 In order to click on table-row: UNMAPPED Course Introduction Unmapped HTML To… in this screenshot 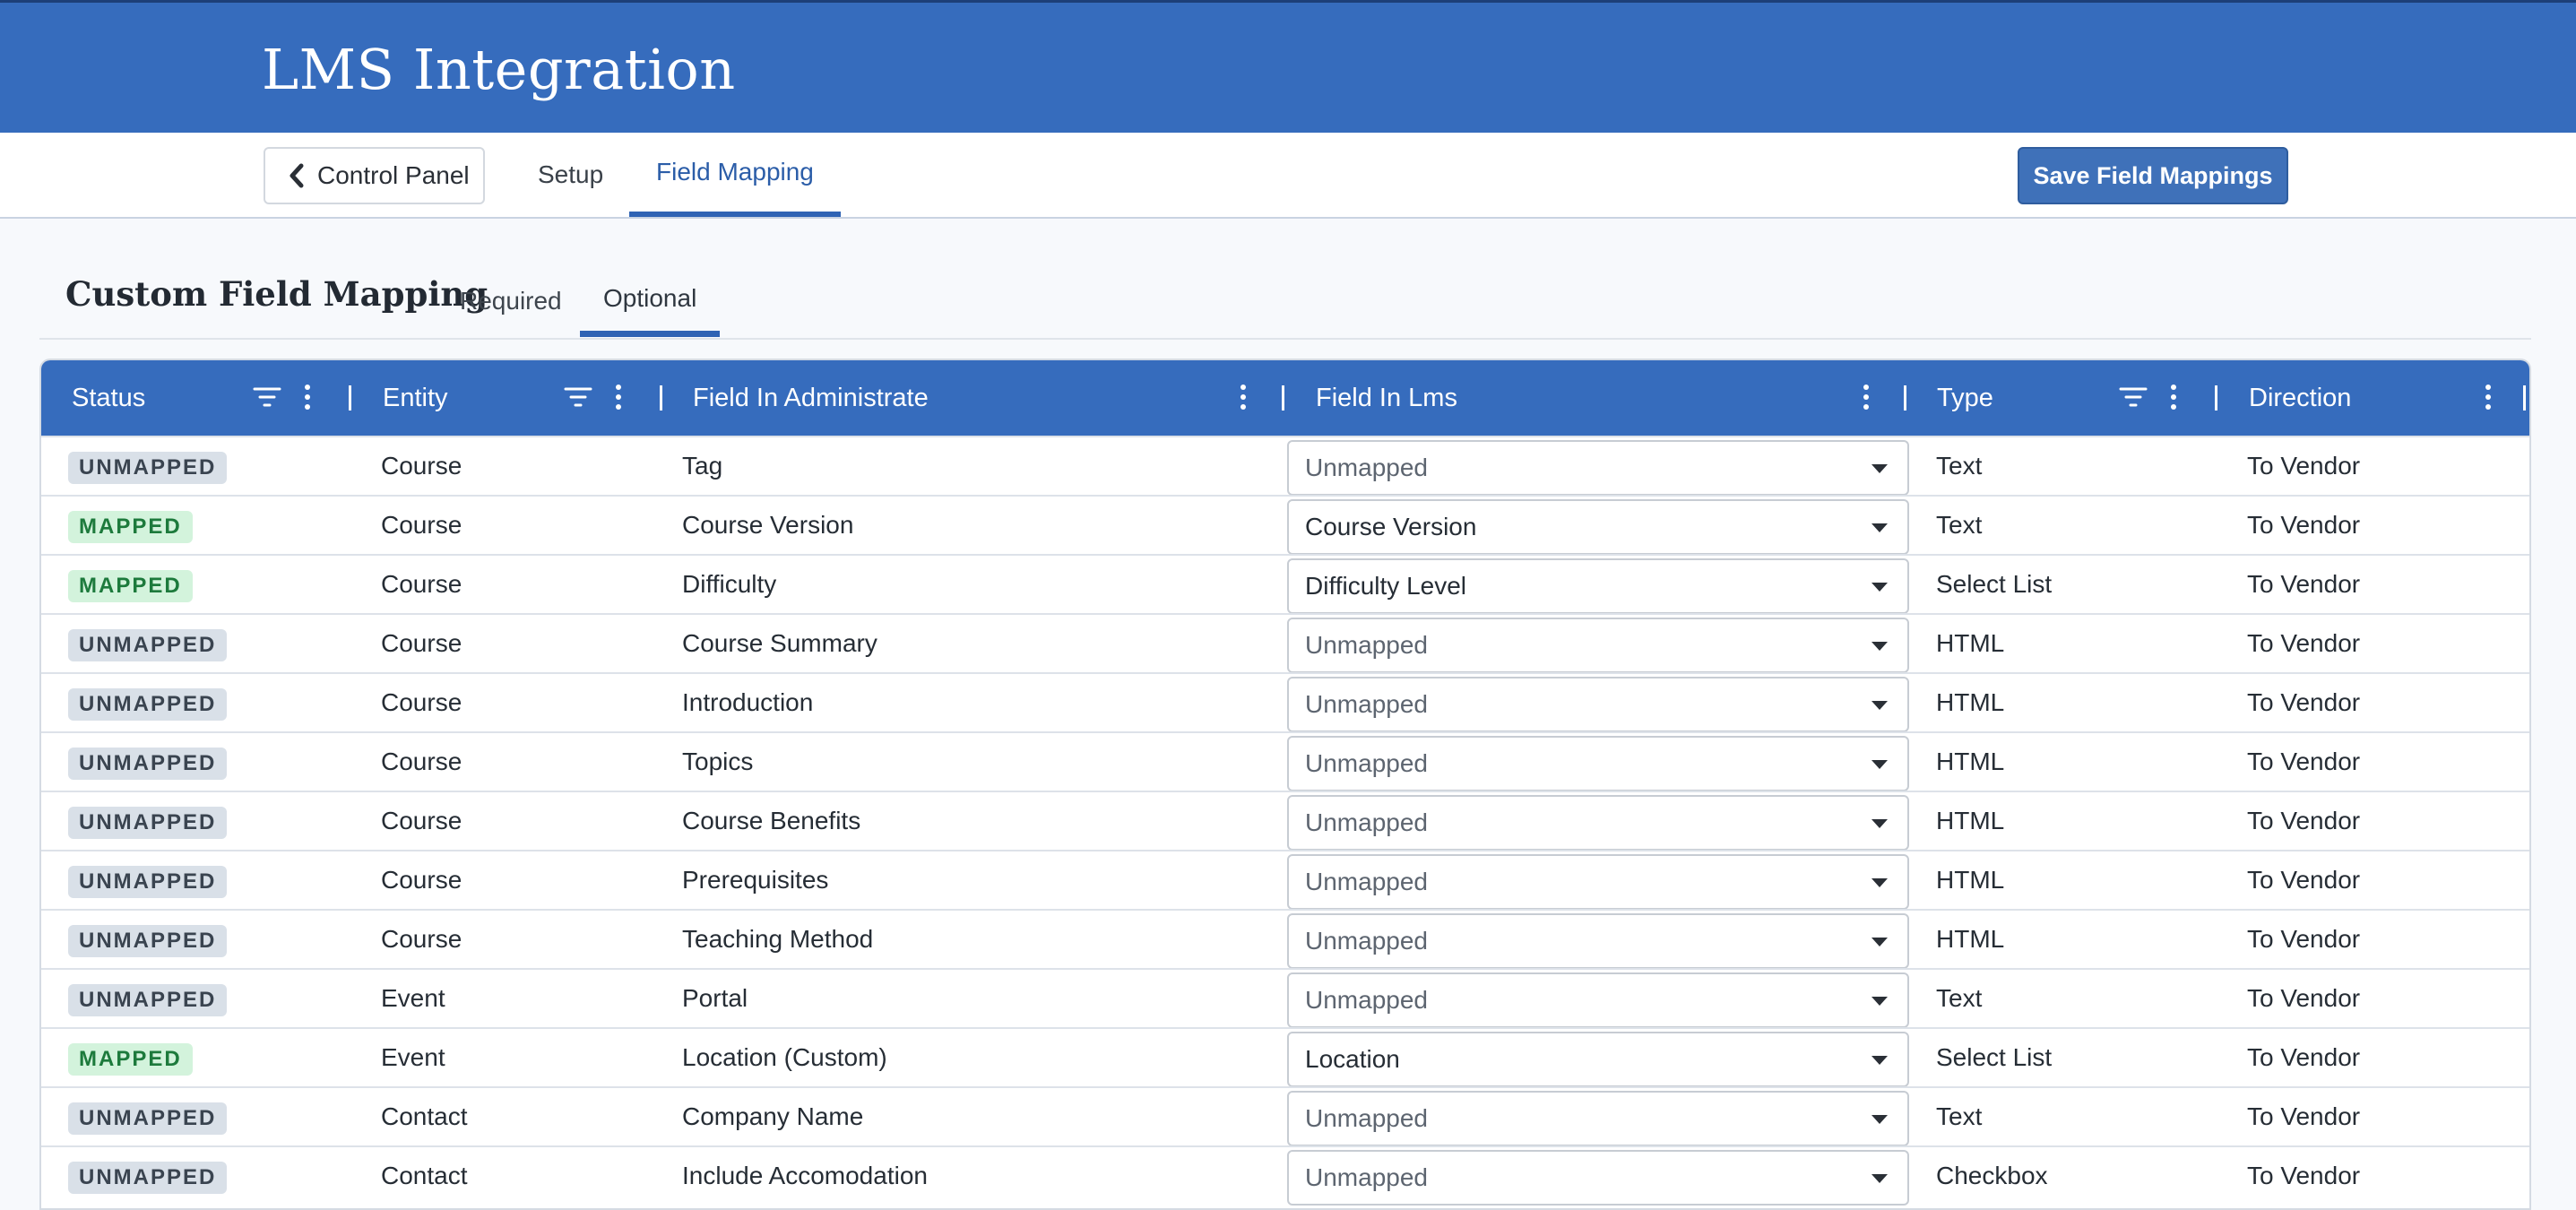, I will do `click(1285, 702)`.